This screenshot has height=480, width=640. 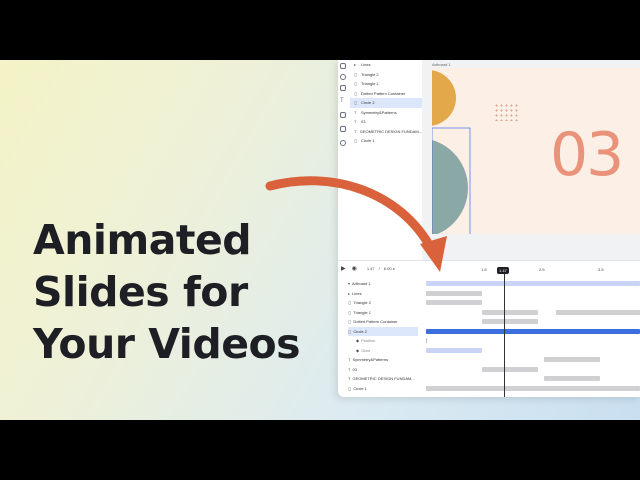 What do you see at coordinates (142, 240) in the screenshot?
I see `headline-line-1: Animated` at bounding box center [142, 240].